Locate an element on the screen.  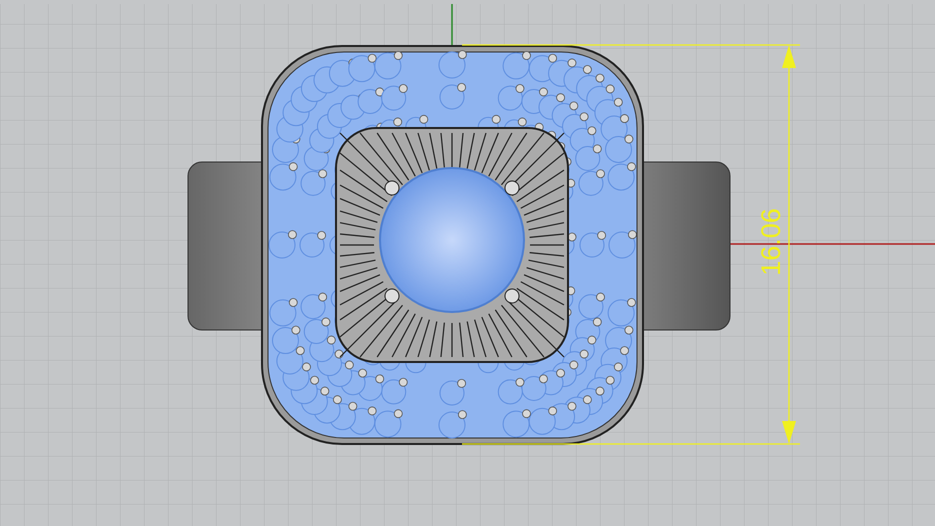
dimension-text: 16.06 is located at coordinates (771, 242).